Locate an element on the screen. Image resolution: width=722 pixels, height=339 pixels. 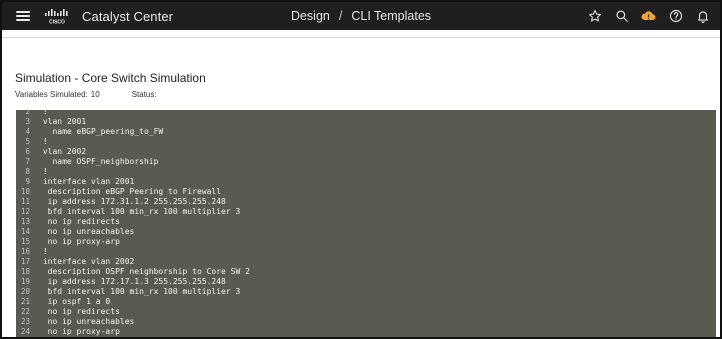
code-line: 19 ip address 172.17.1.3 255.255.255.248 is located at coordinates (366, 282).